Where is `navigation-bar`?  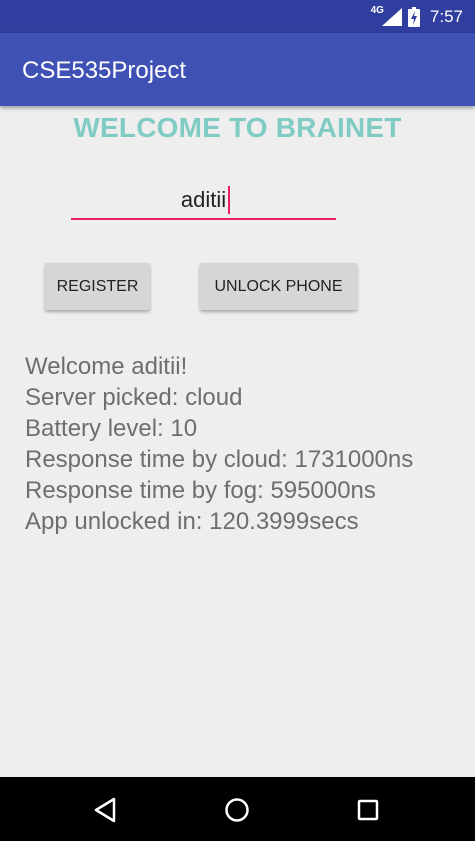
navigation-bar is located at coordinates (237, 809).